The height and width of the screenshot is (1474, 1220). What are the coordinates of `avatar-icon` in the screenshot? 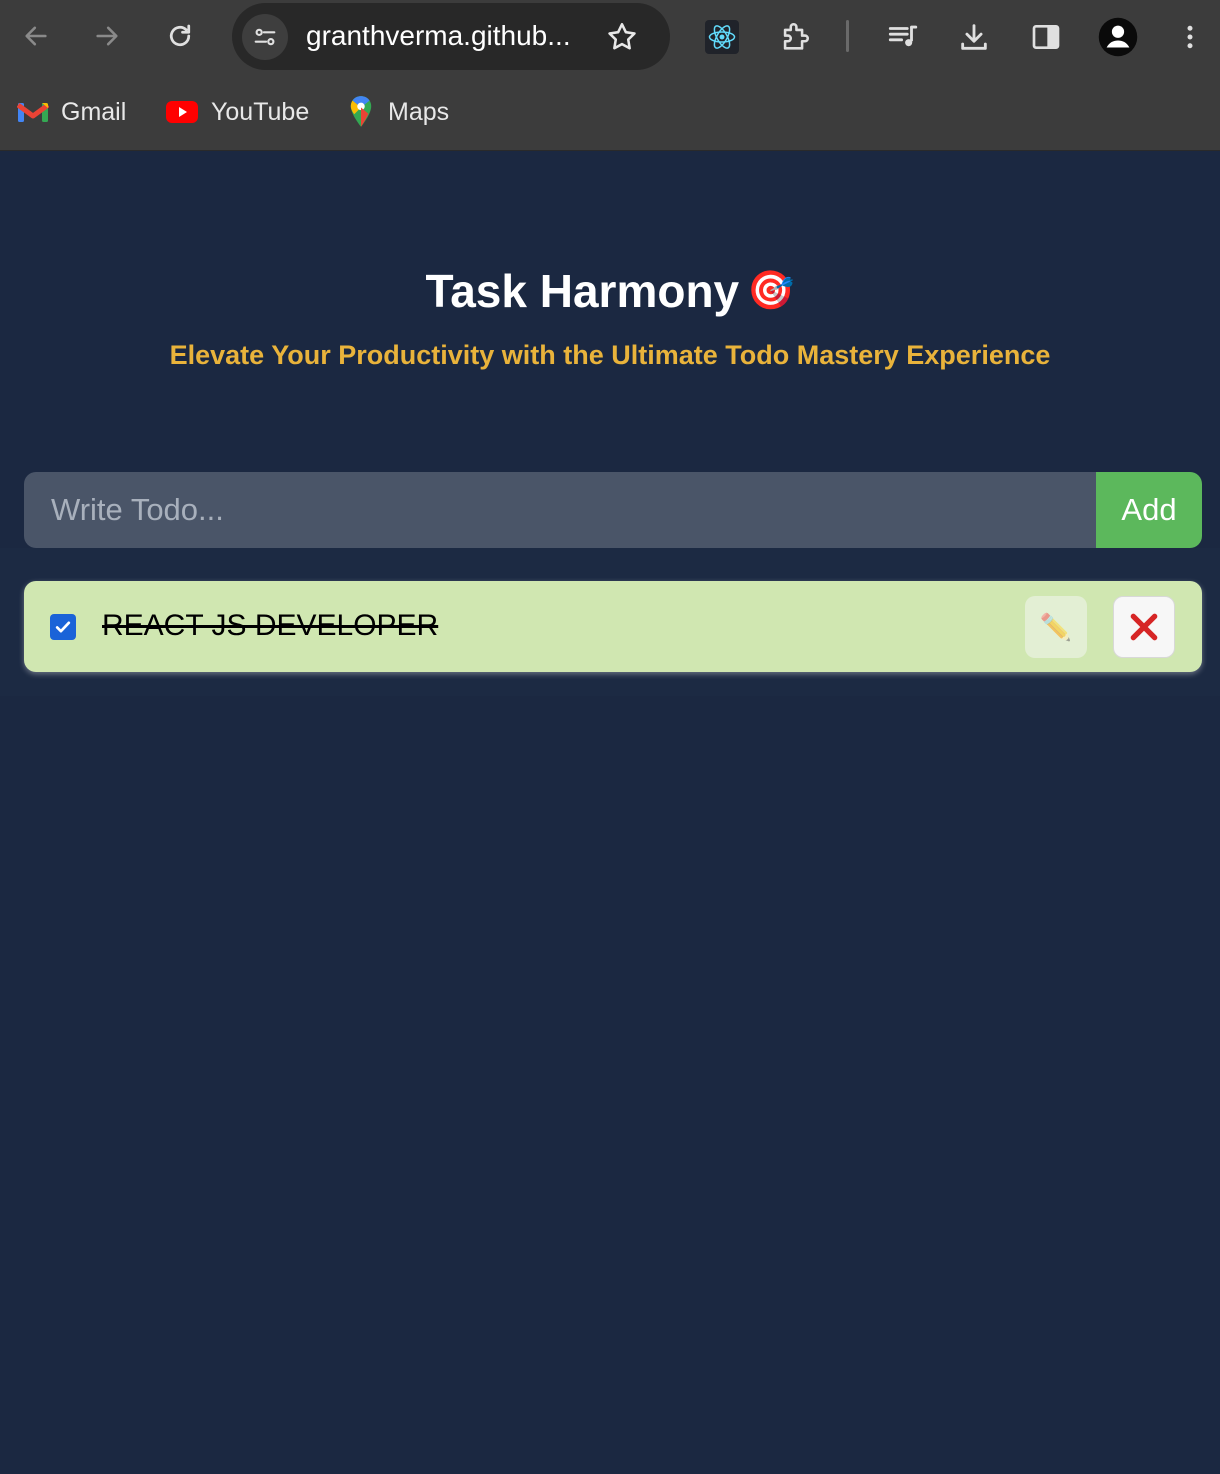 It's located at (1118, 37).